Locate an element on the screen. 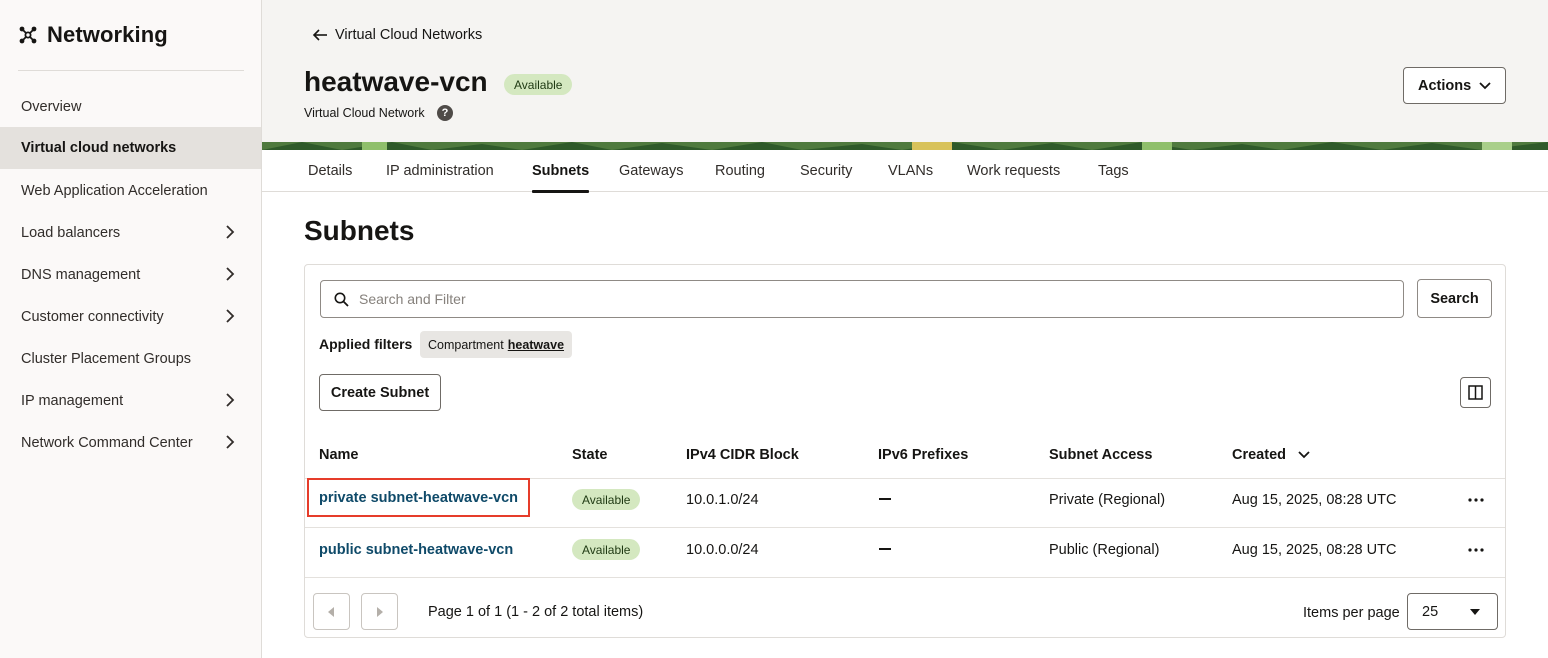  search-icon is located at coordinates (341, 299).